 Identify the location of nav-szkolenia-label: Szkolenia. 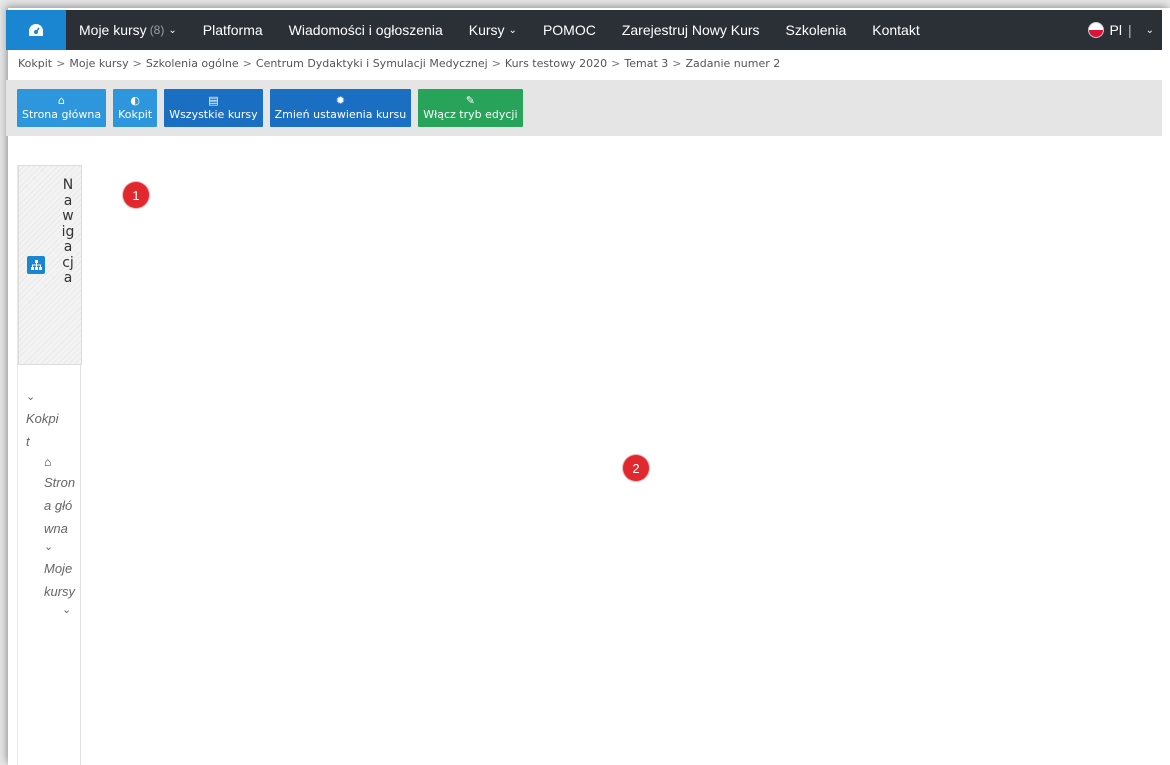
(816, 30).